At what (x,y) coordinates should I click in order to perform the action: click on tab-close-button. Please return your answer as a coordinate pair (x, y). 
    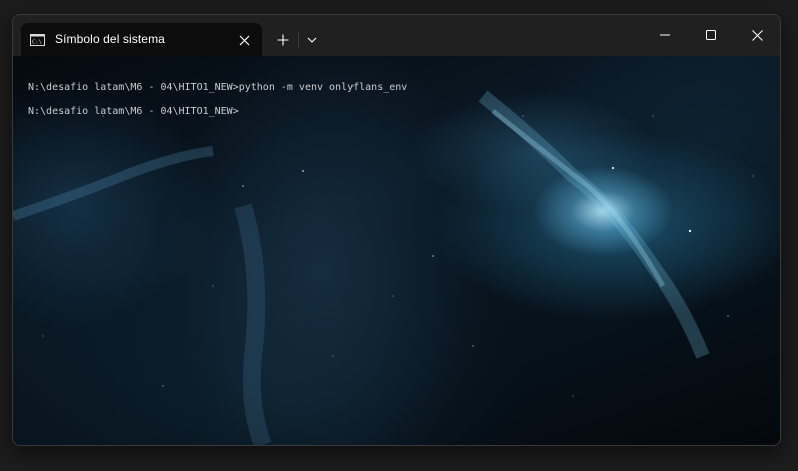
    Looking at the image, I should click on (244, 40).